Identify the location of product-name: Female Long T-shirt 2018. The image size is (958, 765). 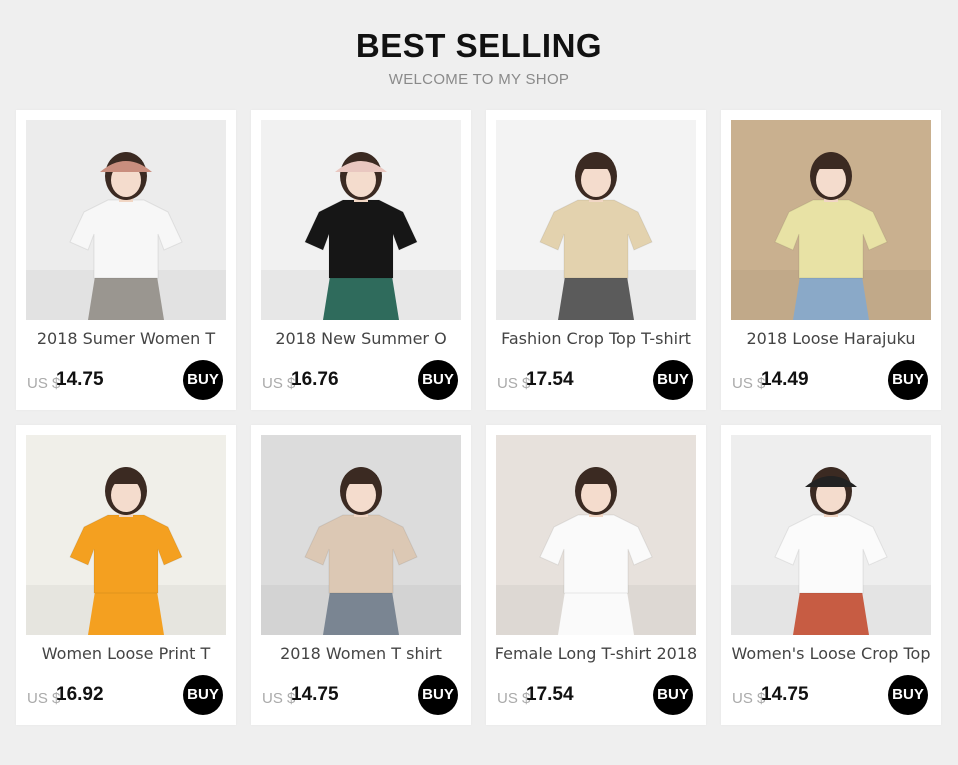
(596, 653).